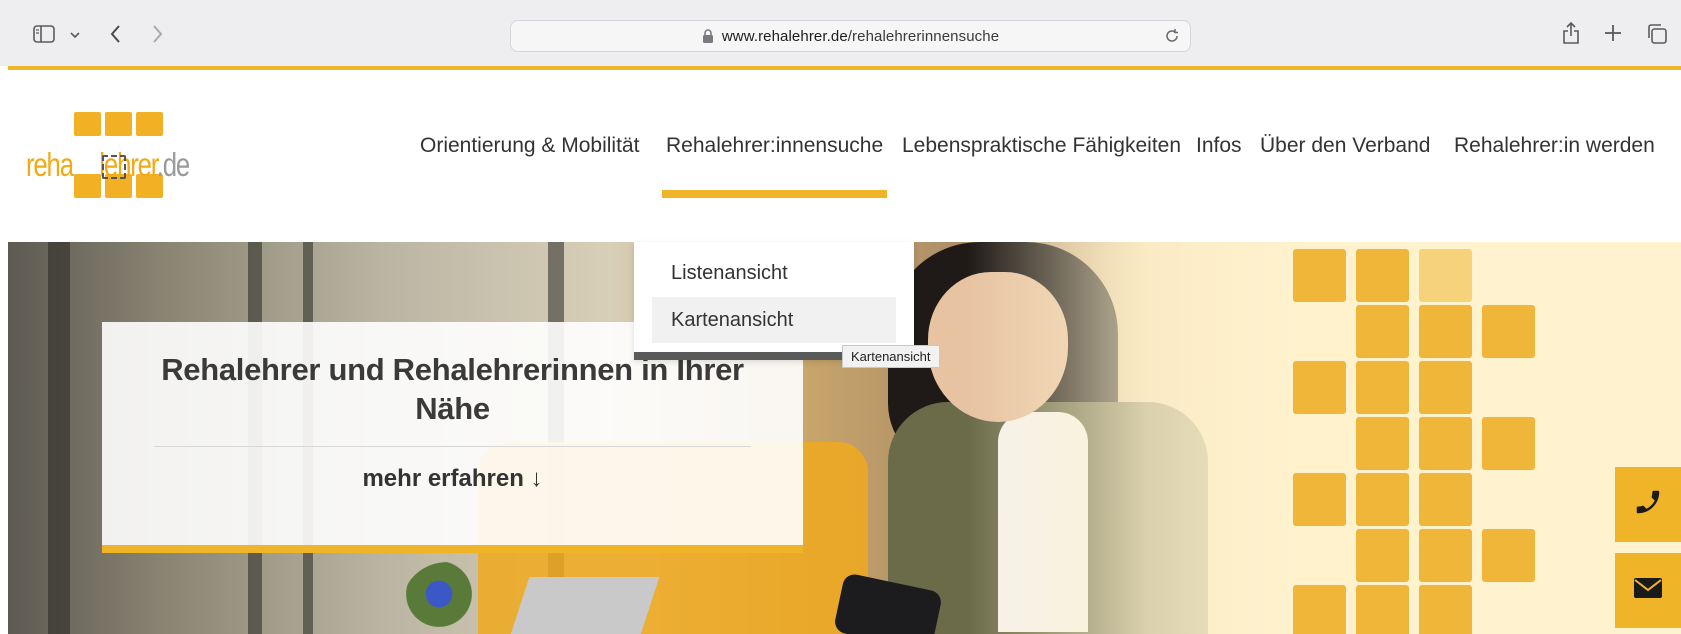 This screenshot has height=634, width=1681. What do you see at coordinates (157, 34) in the screenshot?
I see `forward-icon` at bounding box center [157, 34].